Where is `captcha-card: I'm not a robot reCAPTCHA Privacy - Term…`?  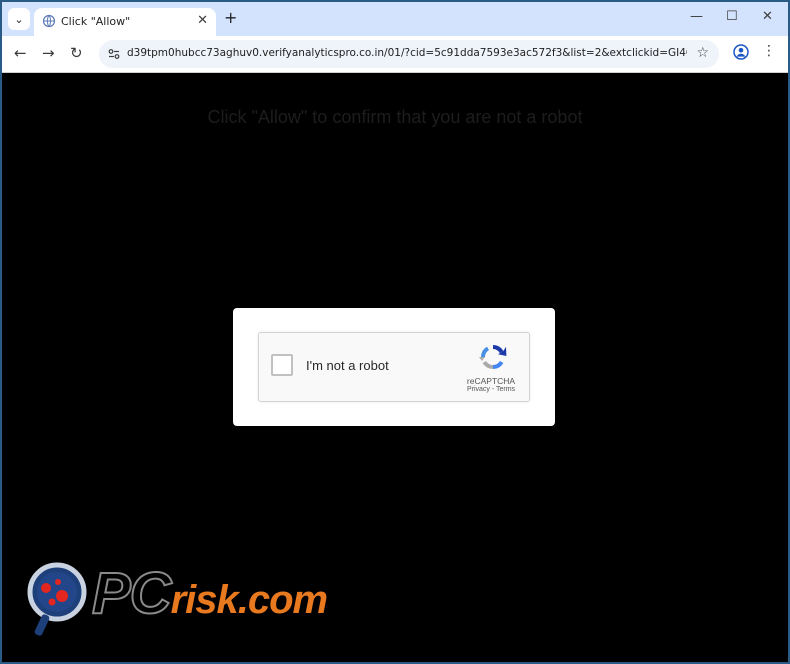 captcha-card: I'm not a robot reCAPTCHA Privacy - Term… is located at coordinates (394, 367).